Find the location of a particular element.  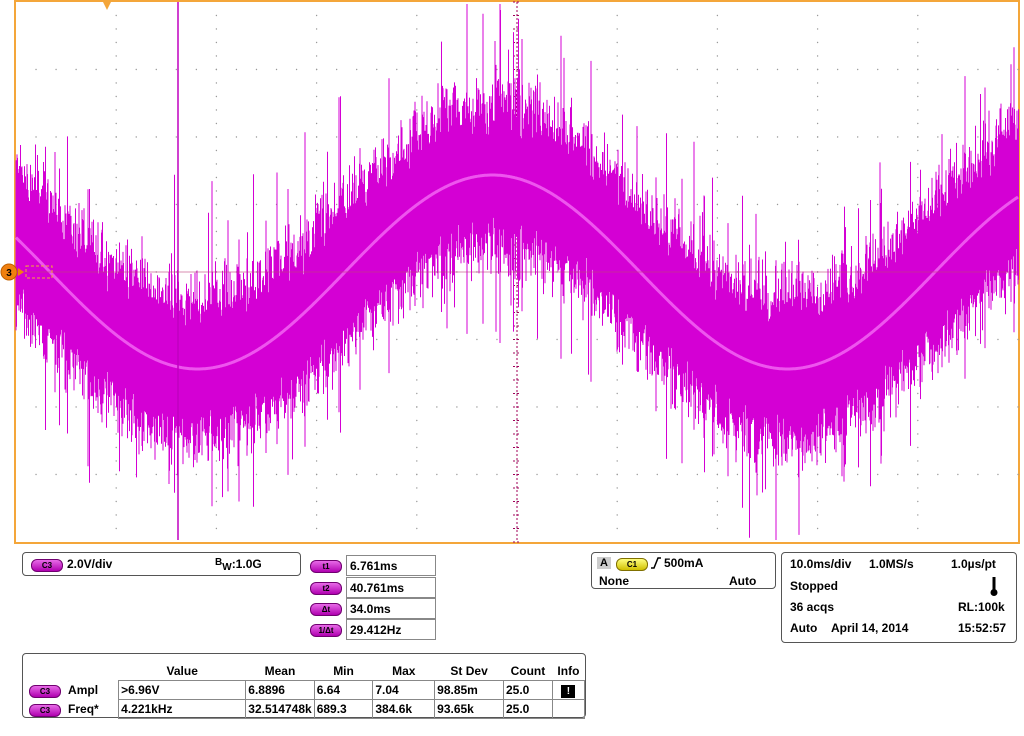

ampl-info-cell: ! is located at coordinates (568, 690).